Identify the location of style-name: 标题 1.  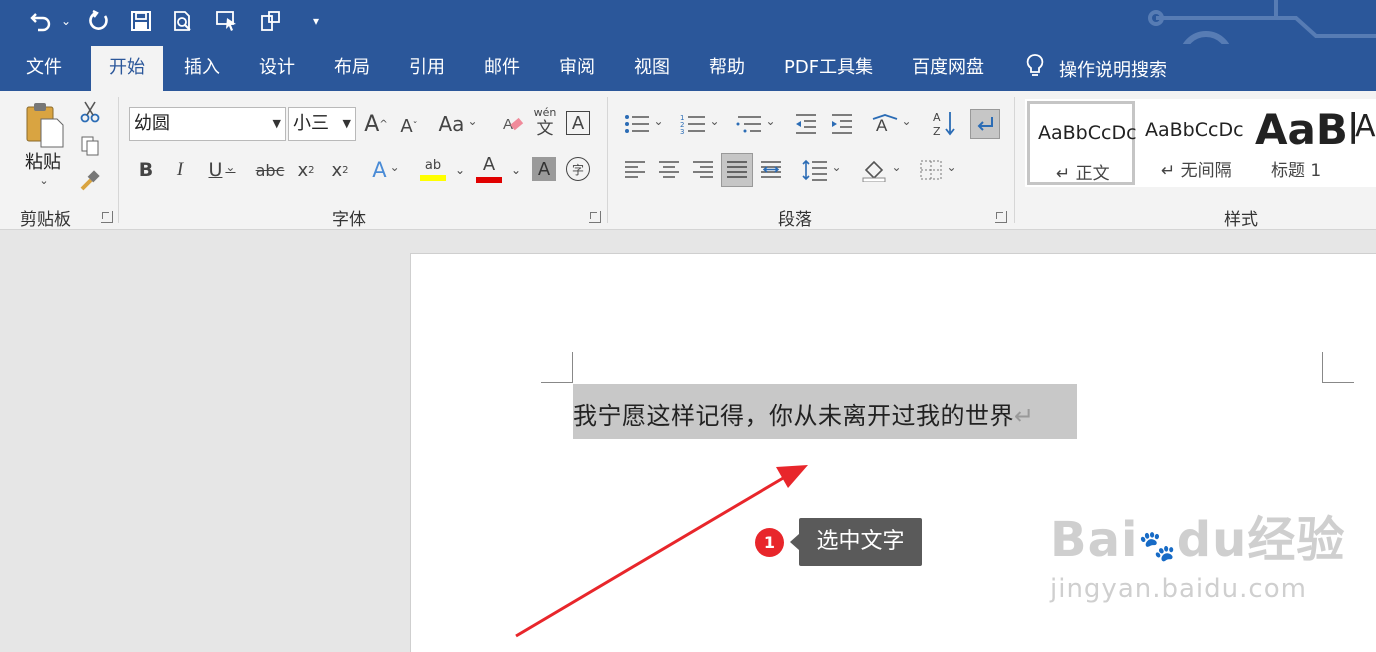
(1296, 171).